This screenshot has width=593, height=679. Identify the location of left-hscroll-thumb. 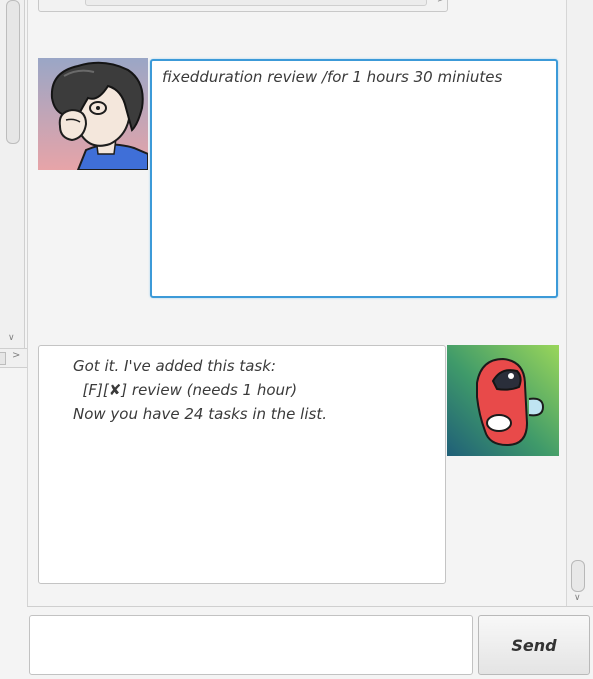
(3, 358).